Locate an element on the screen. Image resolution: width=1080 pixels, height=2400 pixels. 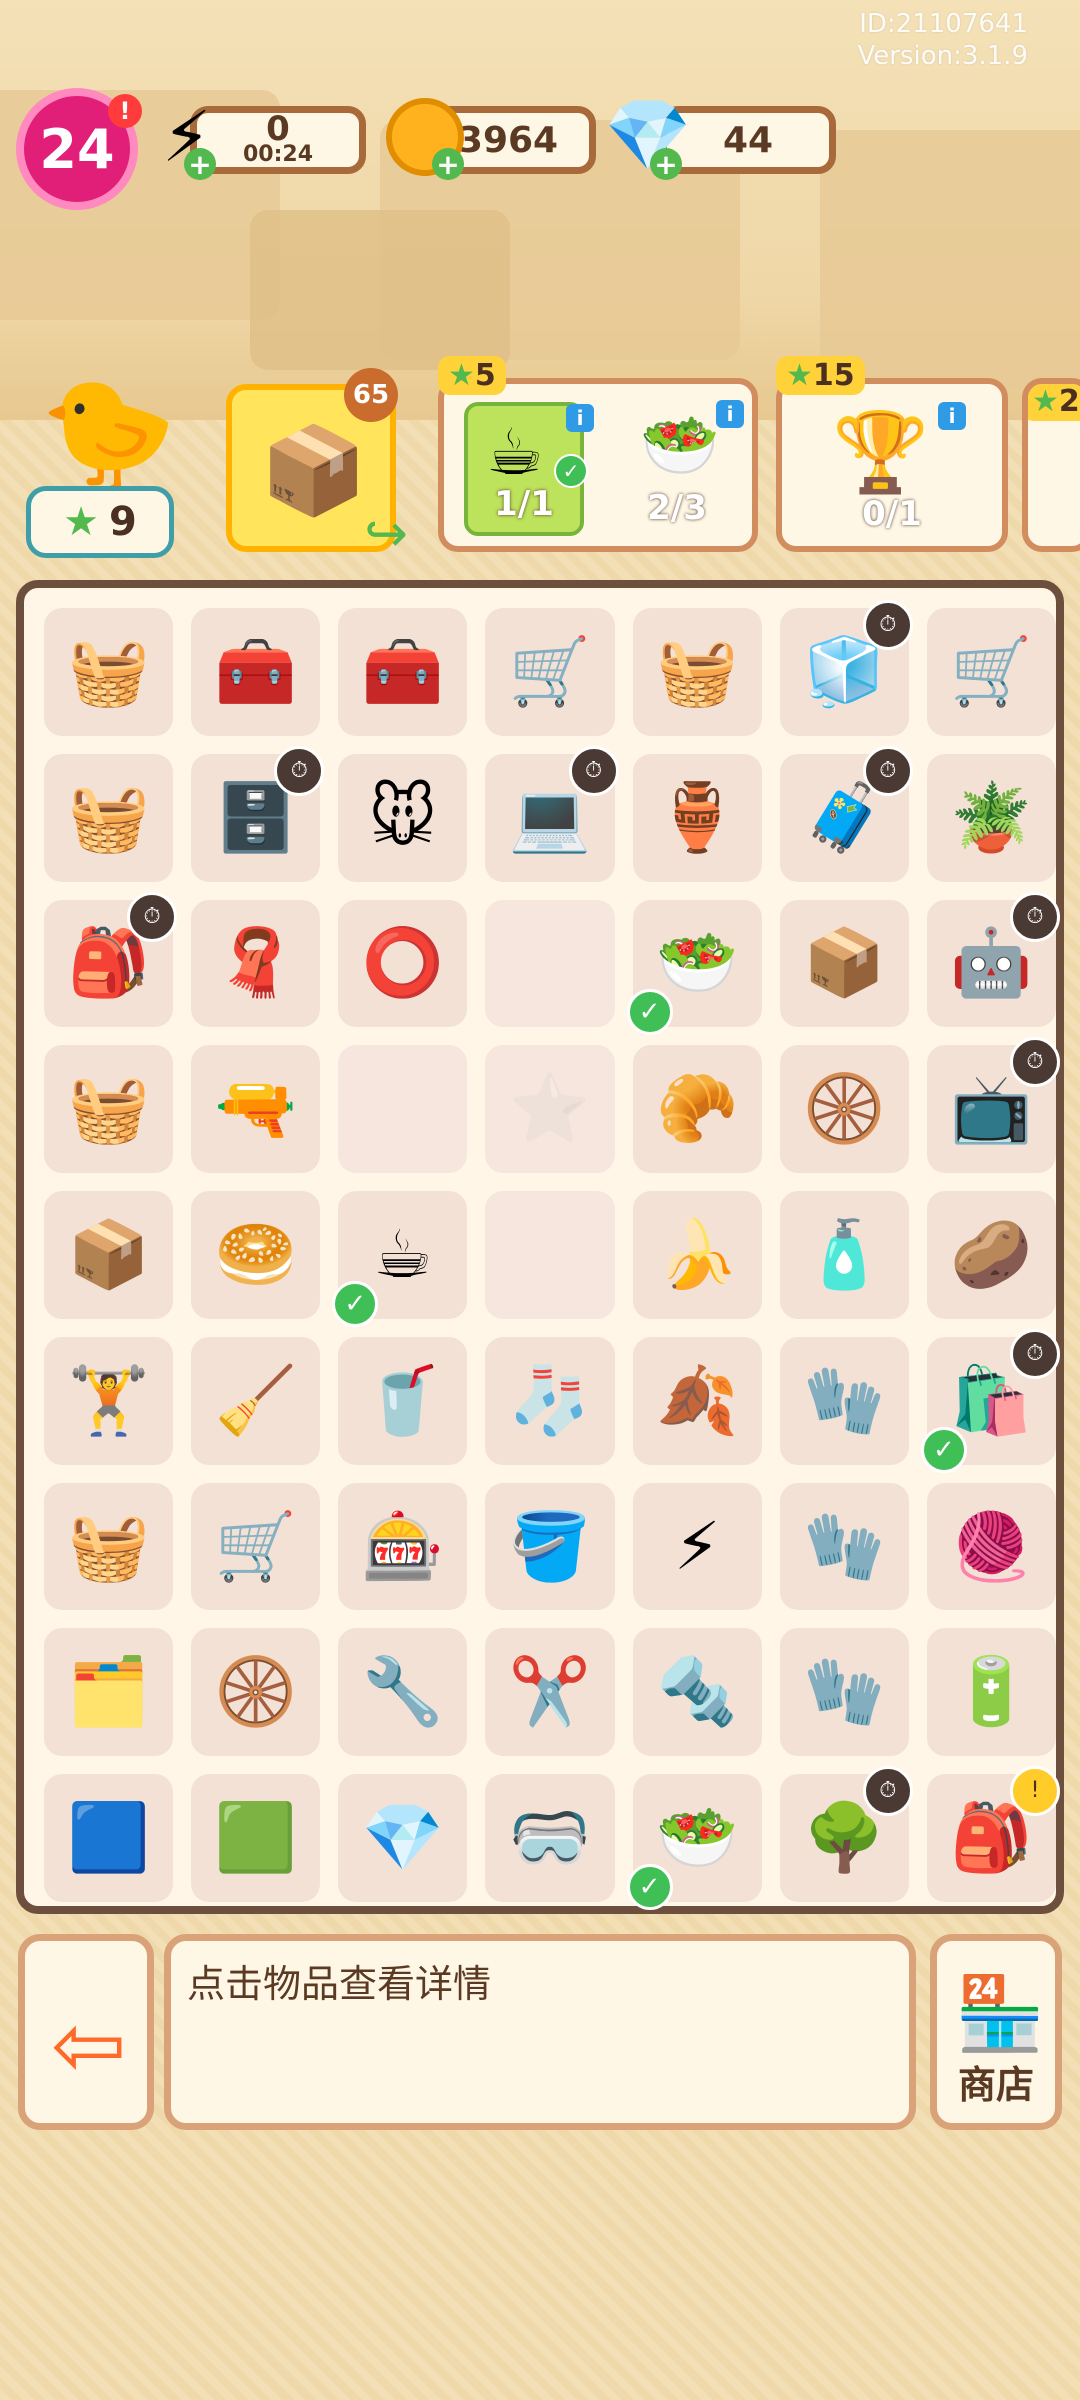
quest-card-2: ★15 🏆 0/1 i is located at coordinates (892, 454).